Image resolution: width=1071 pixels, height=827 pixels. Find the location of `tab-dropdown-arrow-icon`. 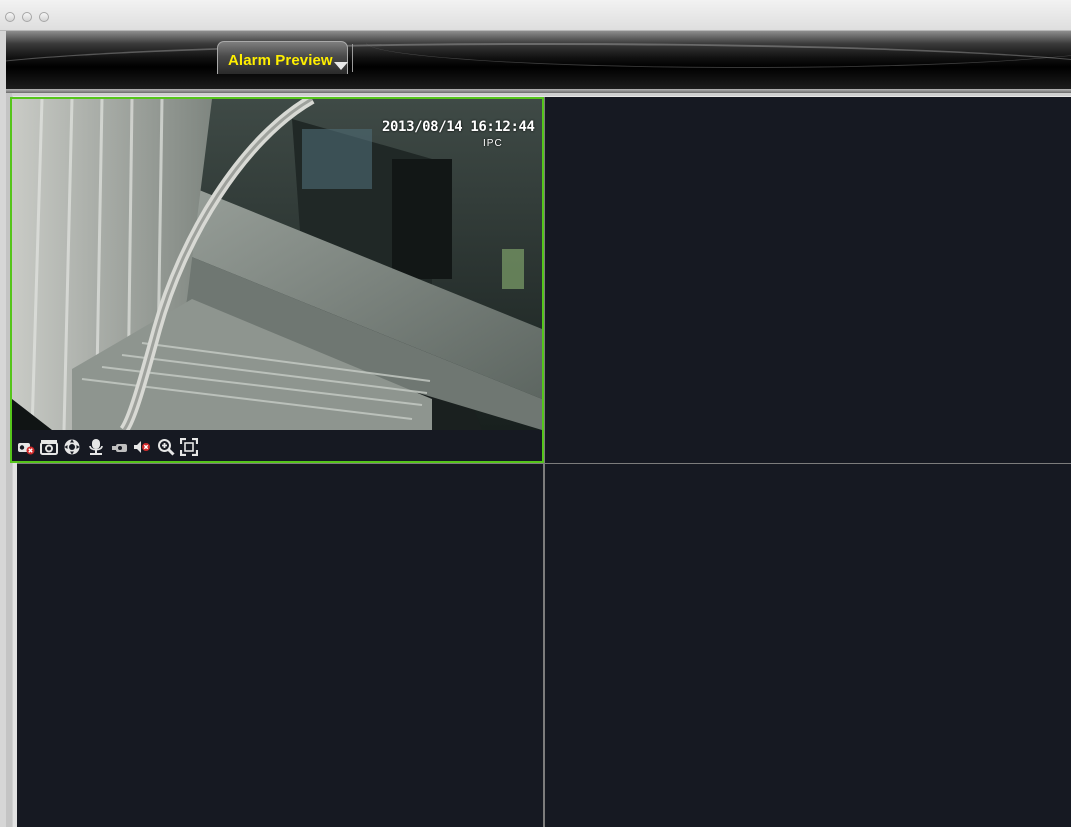

tab-dropdown-arrow-icon is located at coordinates (341, 66).